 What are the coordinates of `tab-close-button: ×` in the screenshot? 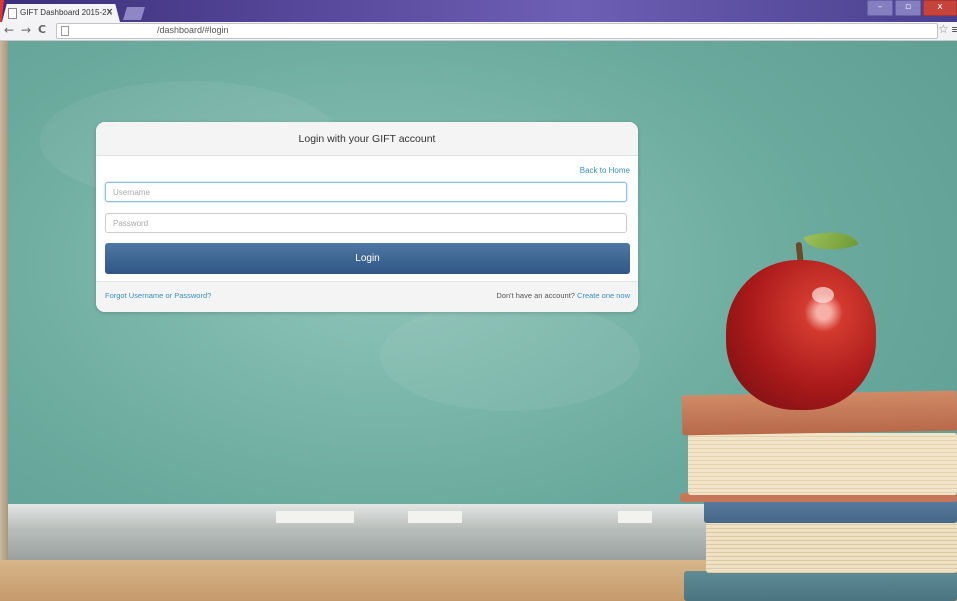 It's located at (110, 12).